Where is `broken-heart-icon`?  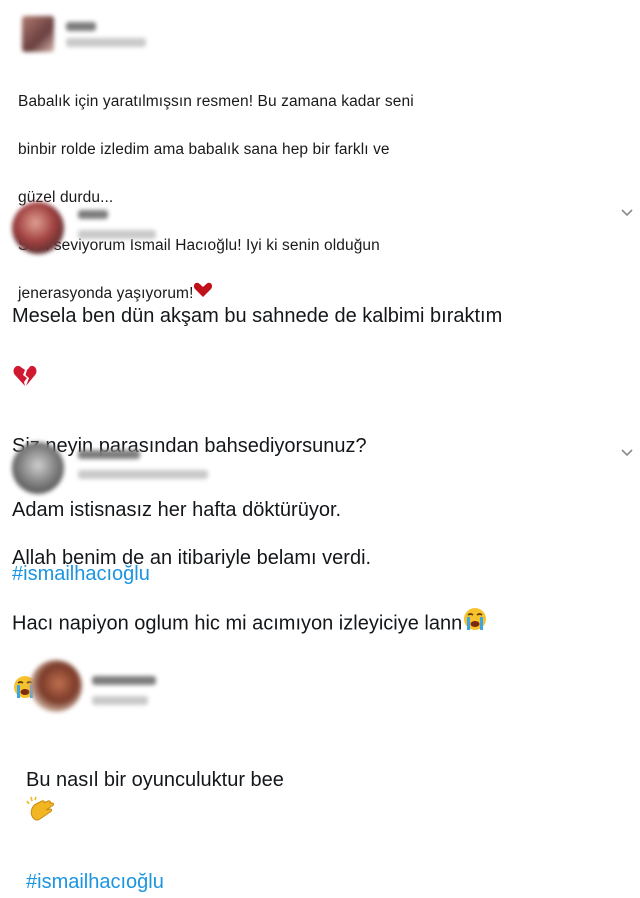
broken-heart-icon is located at coordinates (25, 381).